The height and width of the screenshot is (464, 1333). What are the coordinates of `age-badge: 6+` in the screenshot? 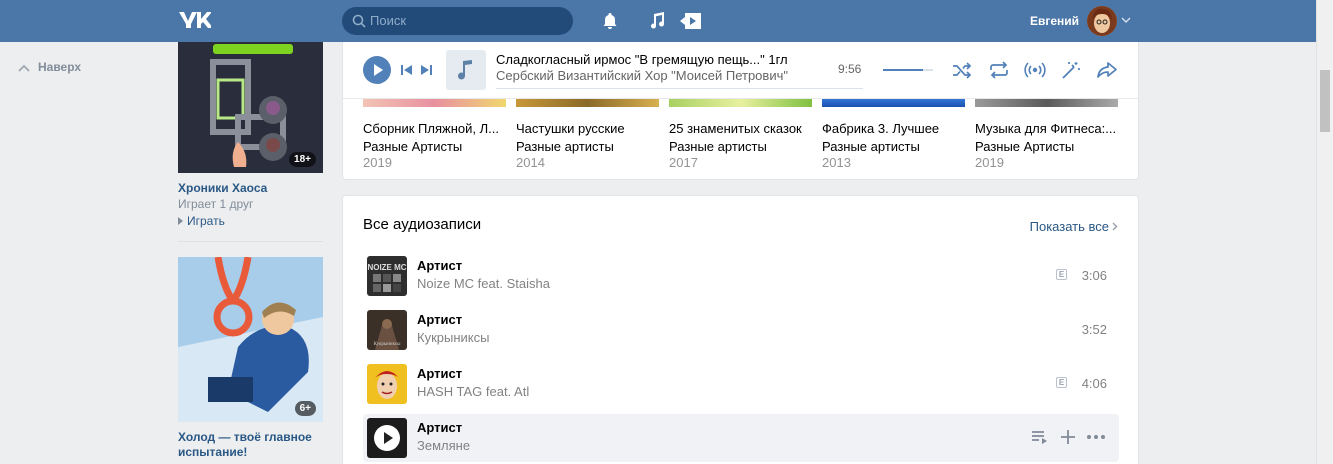 It's located at (305, 408).